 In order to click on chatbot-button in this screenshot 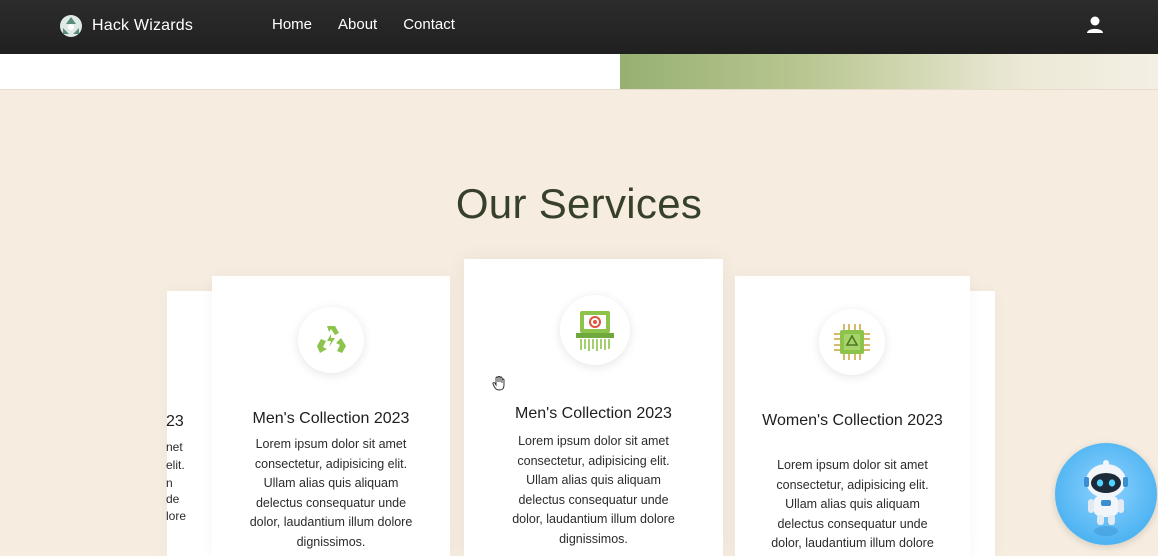, I will do `click(1106, 494)`.